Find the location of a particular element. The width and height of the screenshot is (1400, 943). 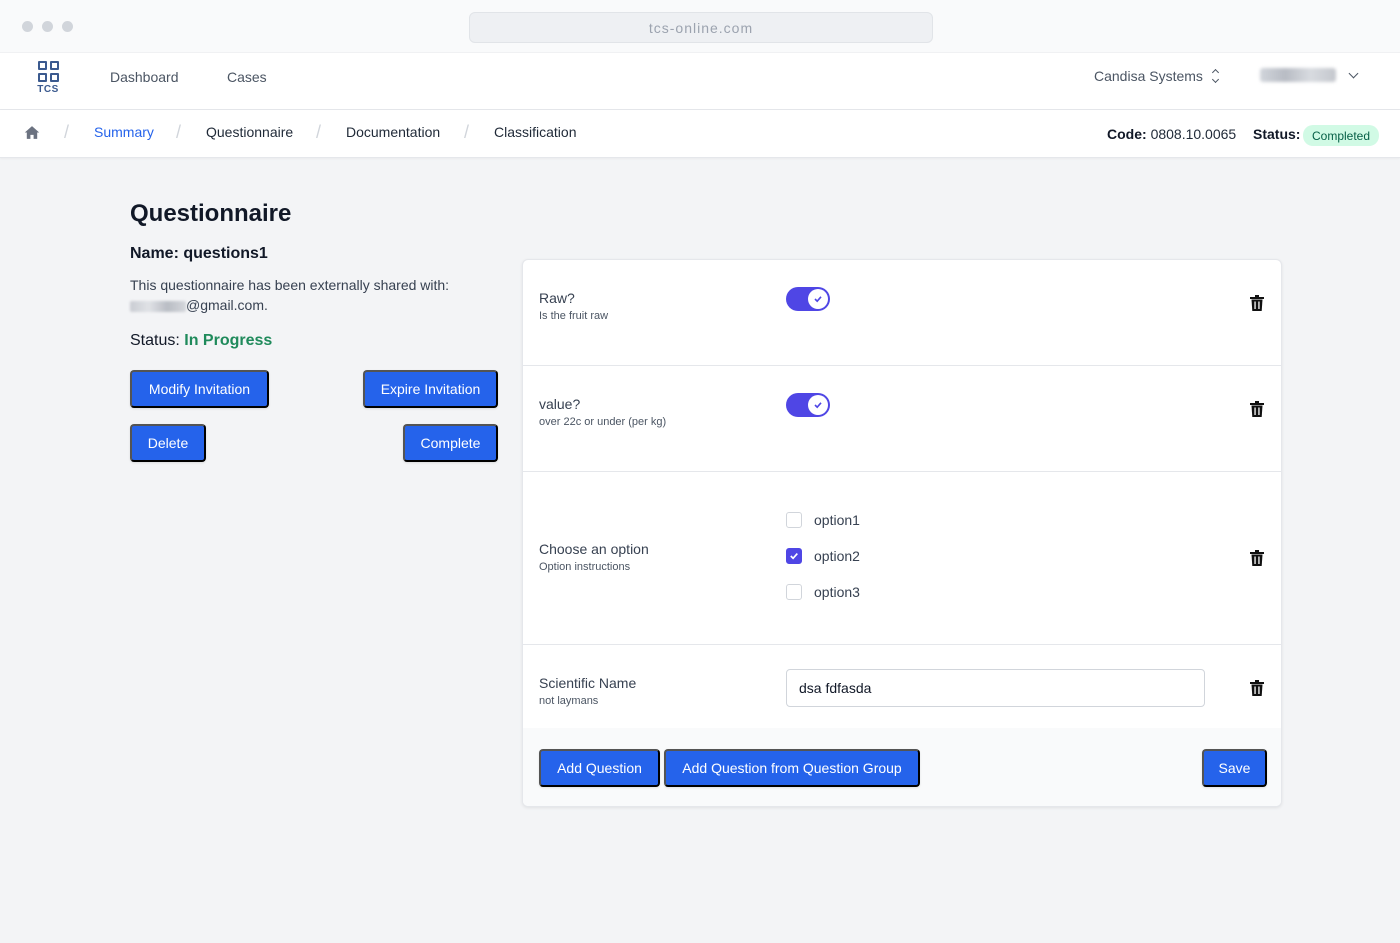

raw-toggle is located at coordinates (808, 299).